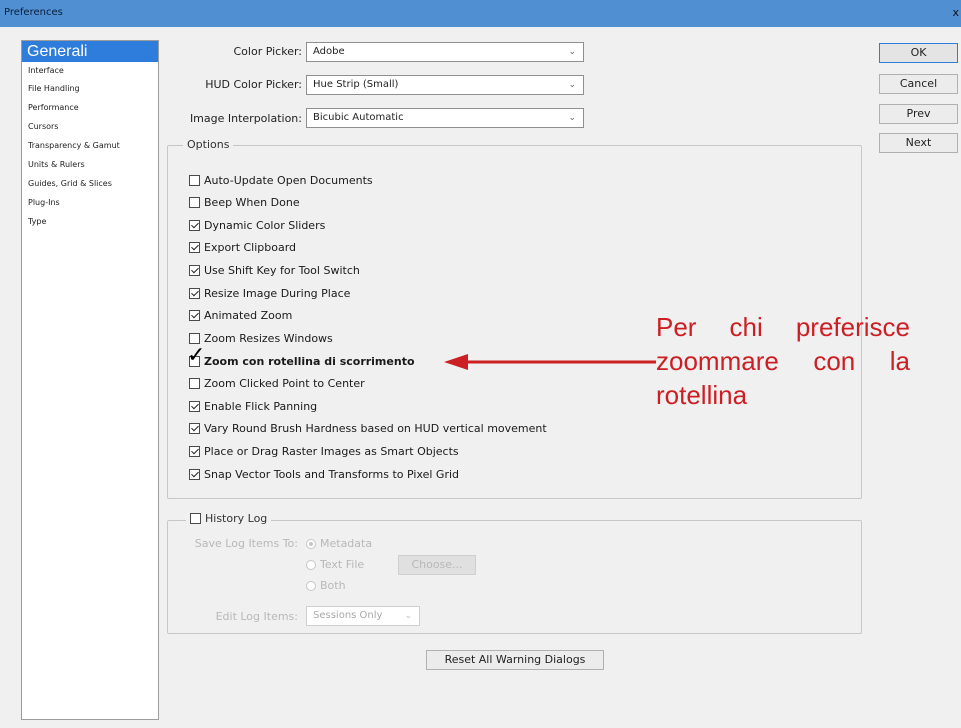 Image resolution: width=961 pixels, height=728 pixels. Describe the element at coordinates (250, 247) in the screenshot. I see `option-label: Export Clipboard` at that location.